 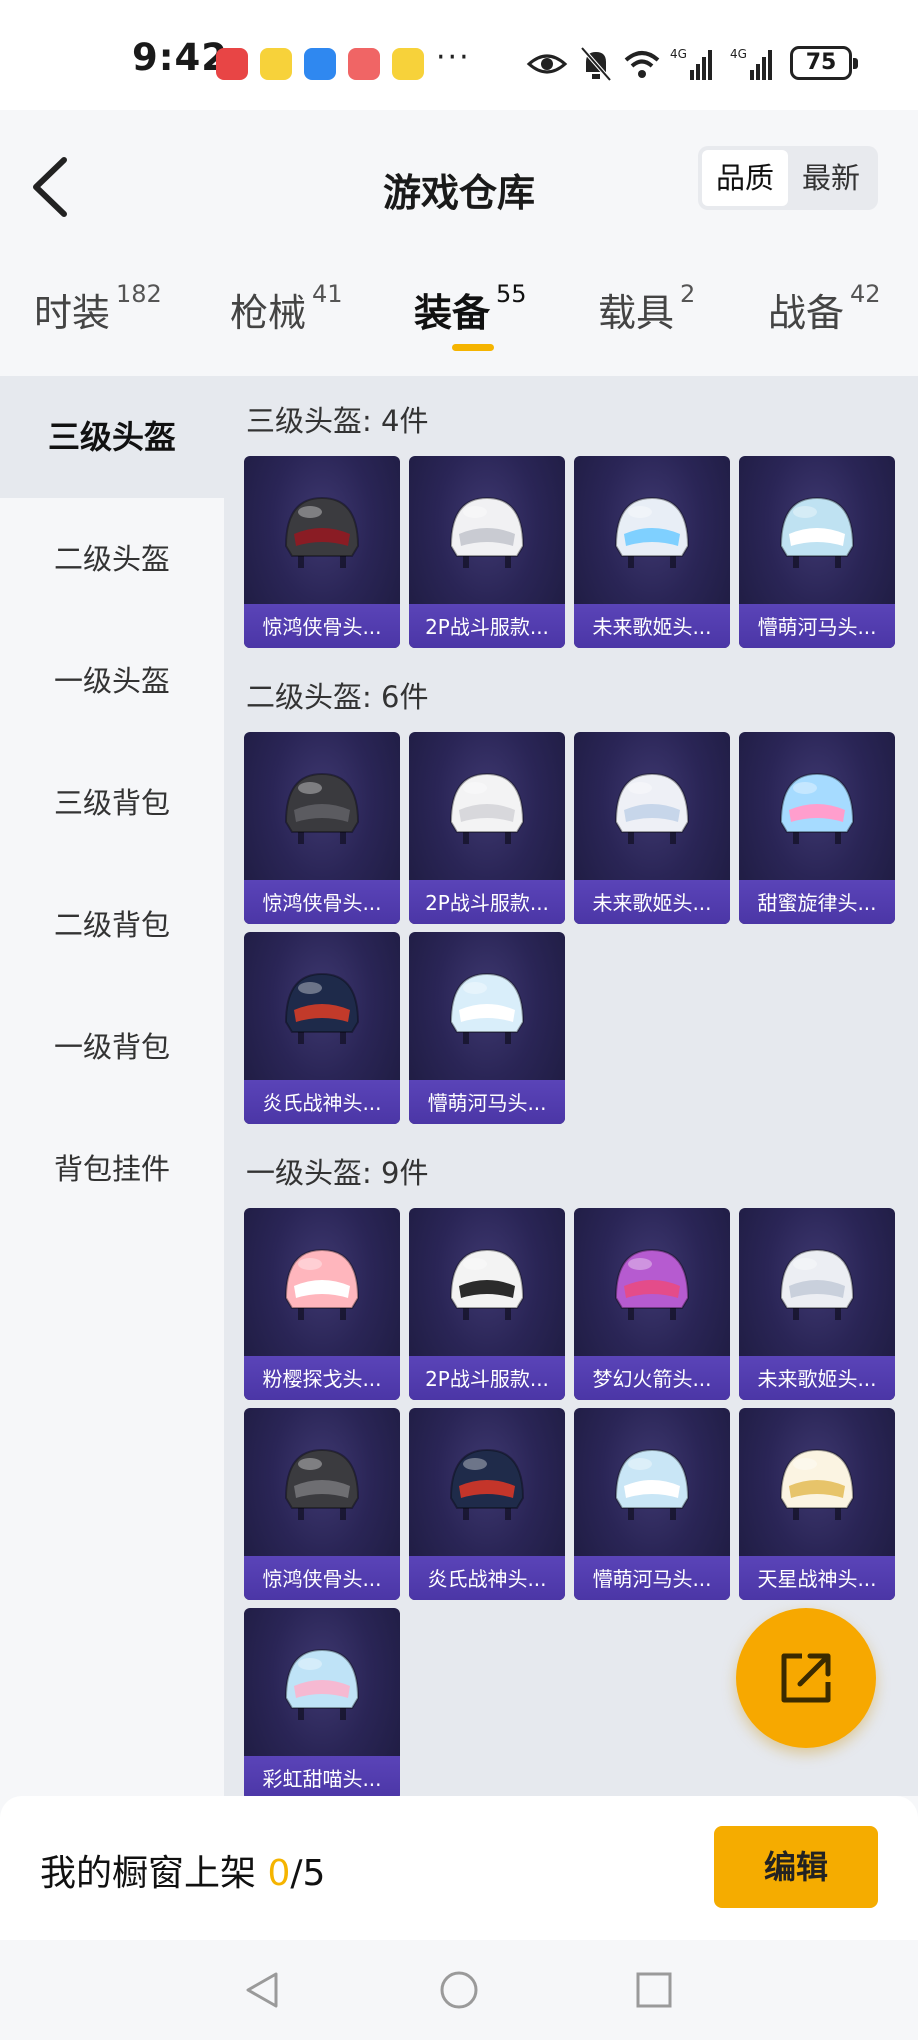 What do you see at coordinates (459, 232) in the screenshot?
I see `page-header: 游戏仓库 品质 最新 时装 182 枪械 41 装备 55 载具 2 战备 42` at bounding box center [459, 232].